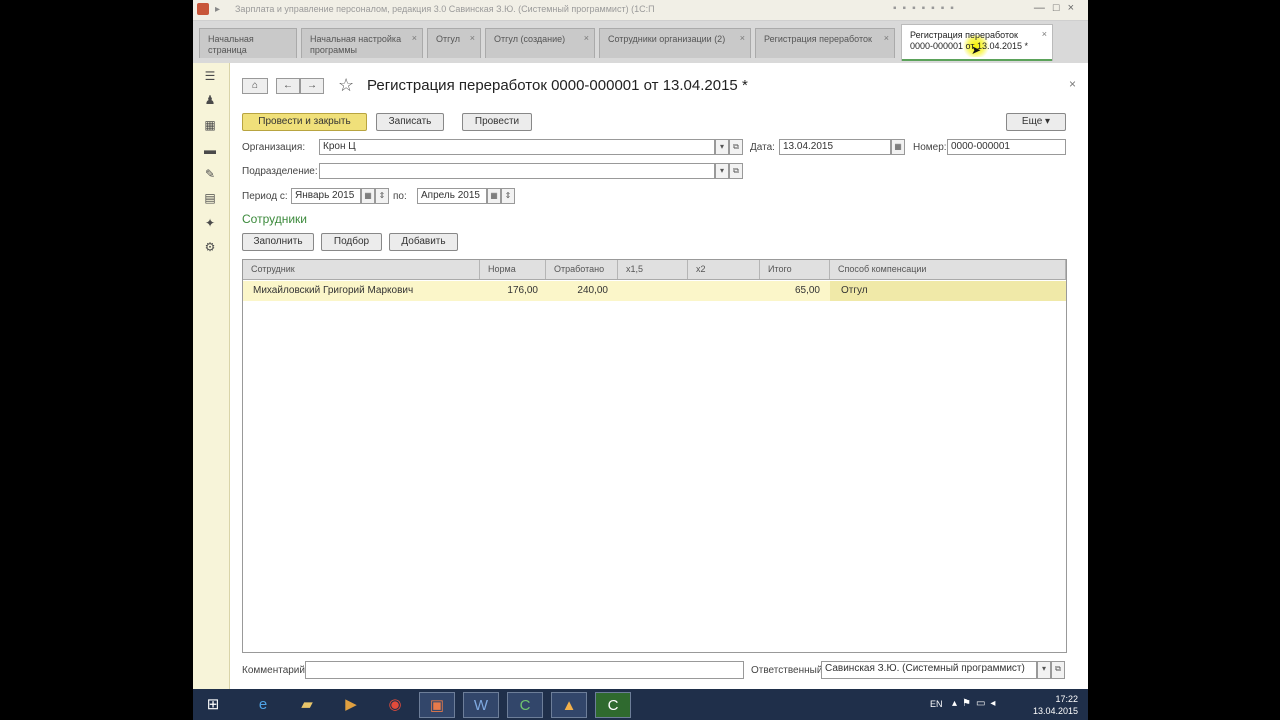 This screenshot has height=720, width=1280. What do you see at coordinates (481, 705) in the screenshot?
I see `word-icon: W` at bounding box center [481, 705].